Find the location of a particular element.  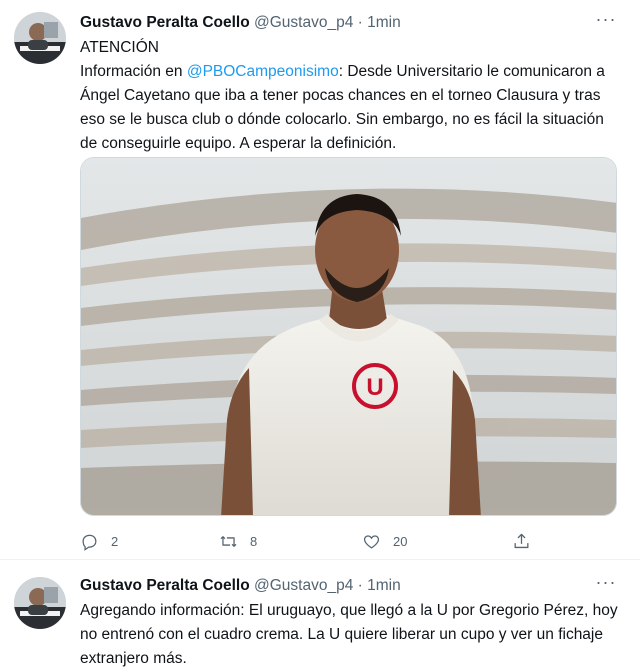

heart-icon is located at coordinates (371, 541).